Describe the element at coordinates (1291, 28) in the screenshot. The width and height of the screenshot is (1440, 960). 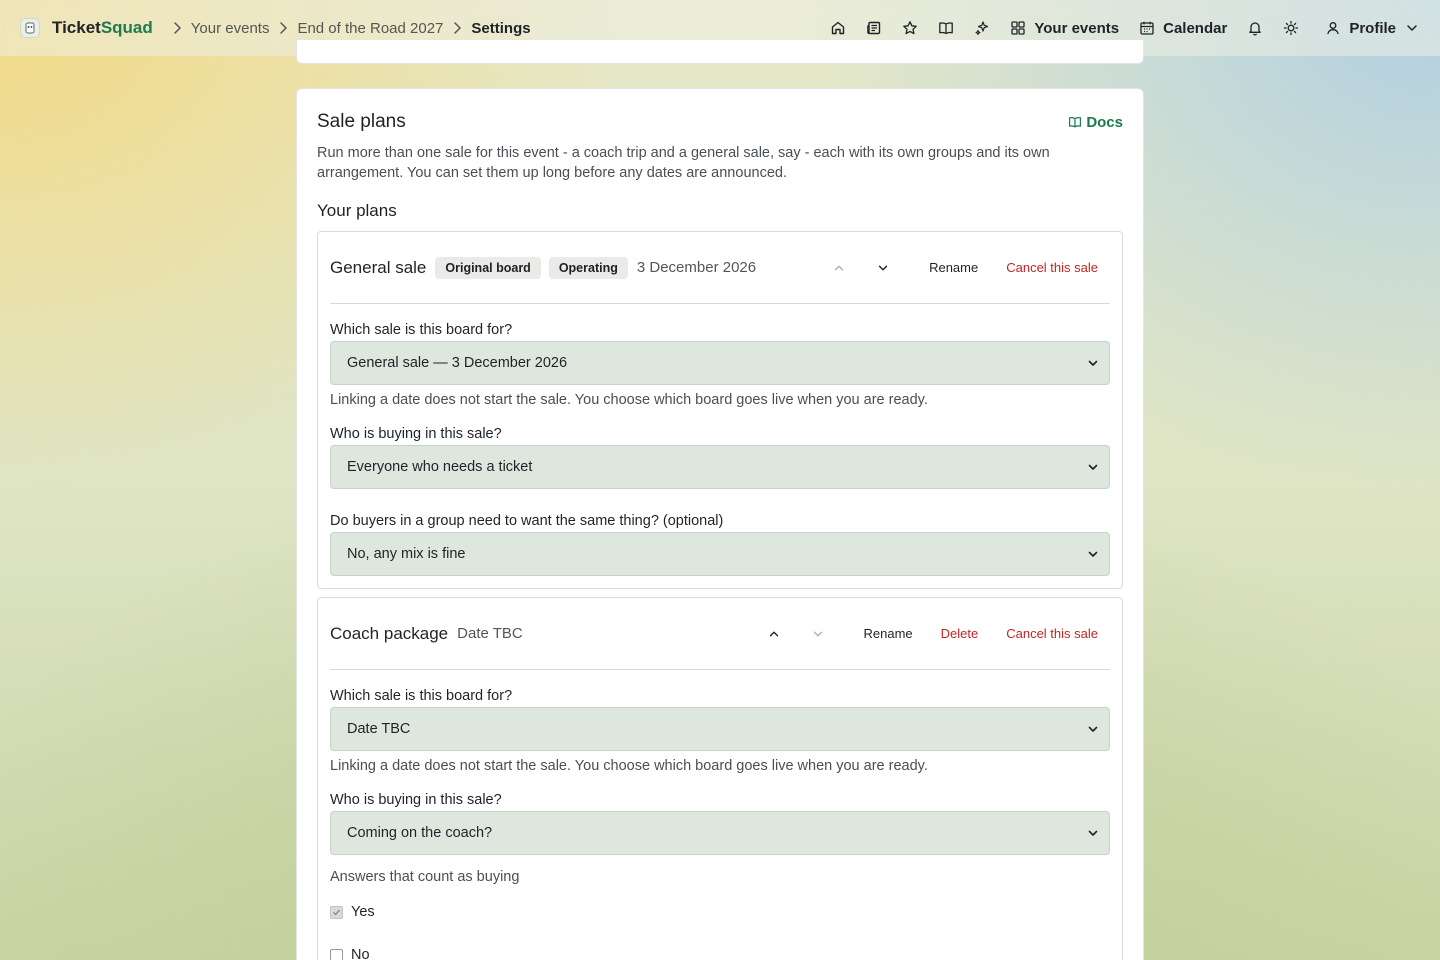
I see `sun-icon` at that location.